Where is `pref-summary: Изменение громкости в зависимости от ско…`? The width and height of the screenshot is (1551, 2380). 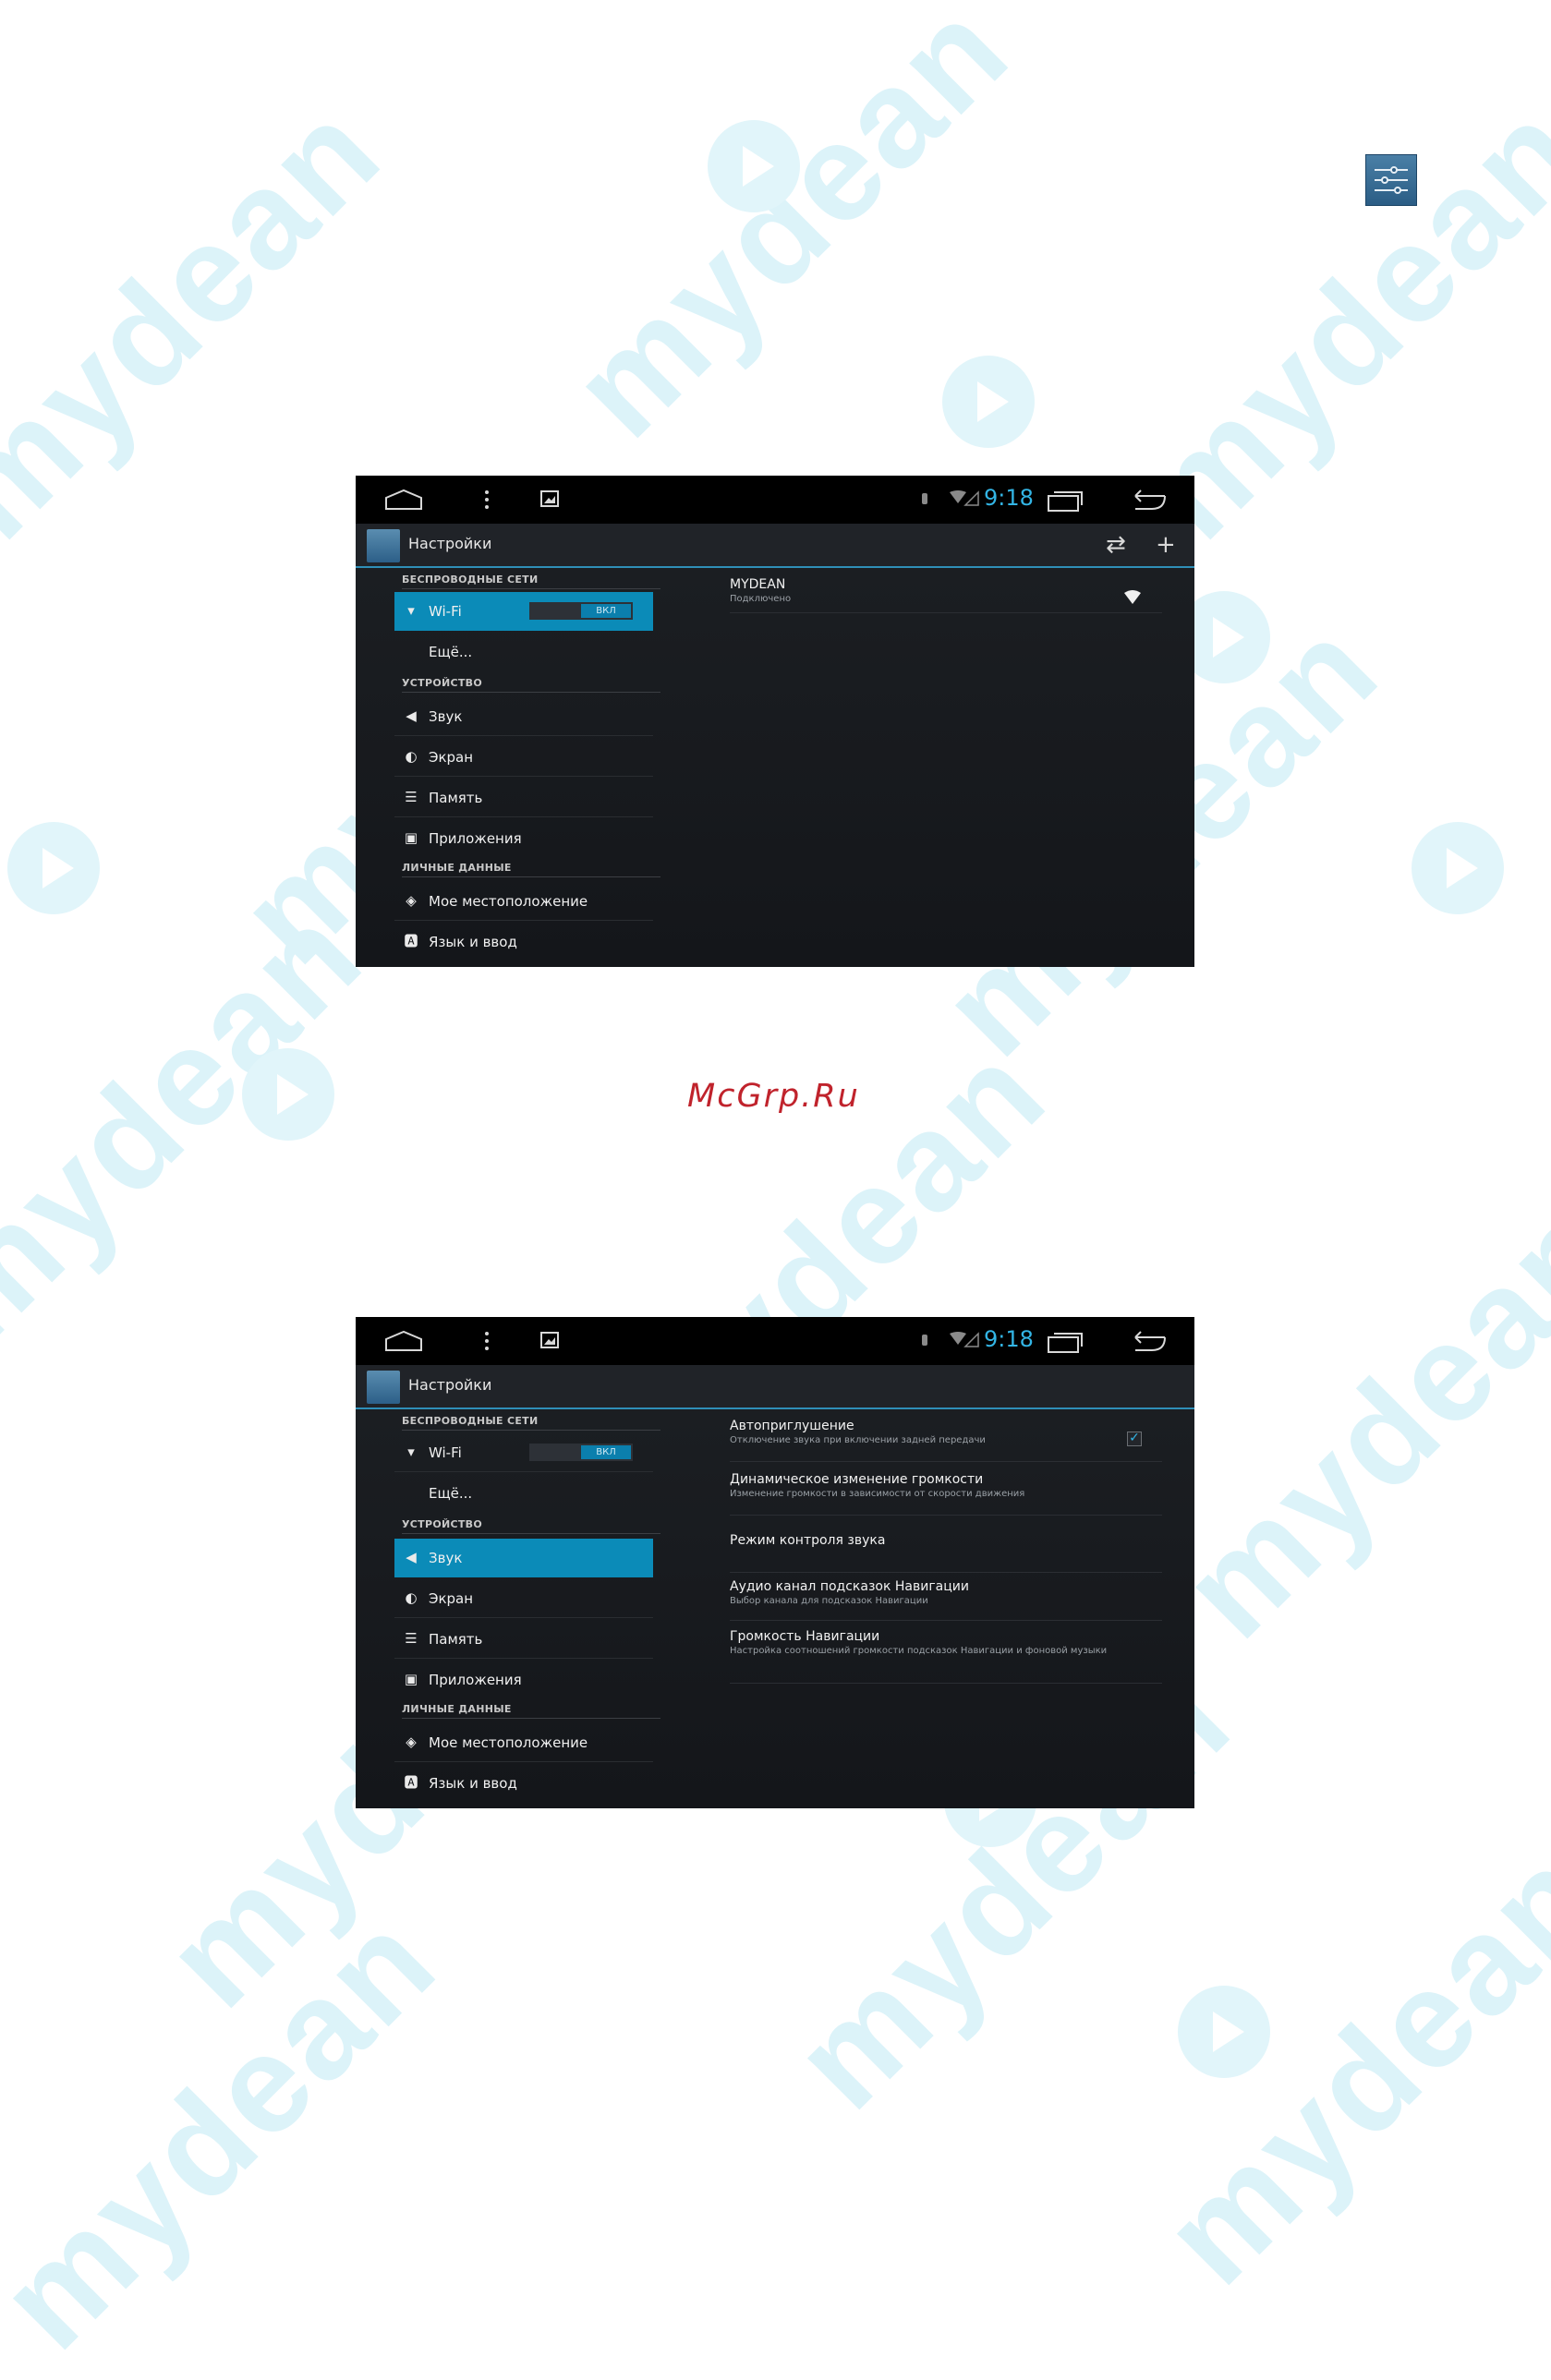
pref-summary: Изменение громкости в зависимости от ско… is located at coordinates (877, 1494).